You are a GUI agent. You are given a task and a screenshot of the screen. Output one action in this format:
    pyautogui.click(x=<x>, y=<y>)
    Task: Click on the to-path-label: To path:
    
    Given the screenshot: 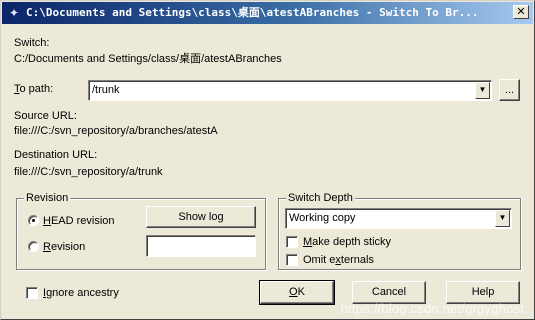 What is the action you would take?
    pyautogui.click(x=33, y=89)
    